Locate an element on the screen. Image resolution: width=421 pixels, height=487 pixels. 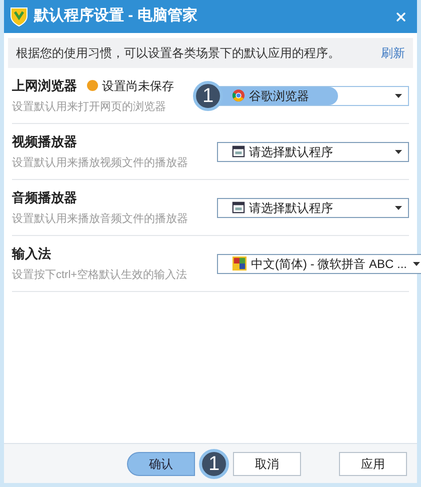
shield-logo-icon is located at coordinates (19, 16).